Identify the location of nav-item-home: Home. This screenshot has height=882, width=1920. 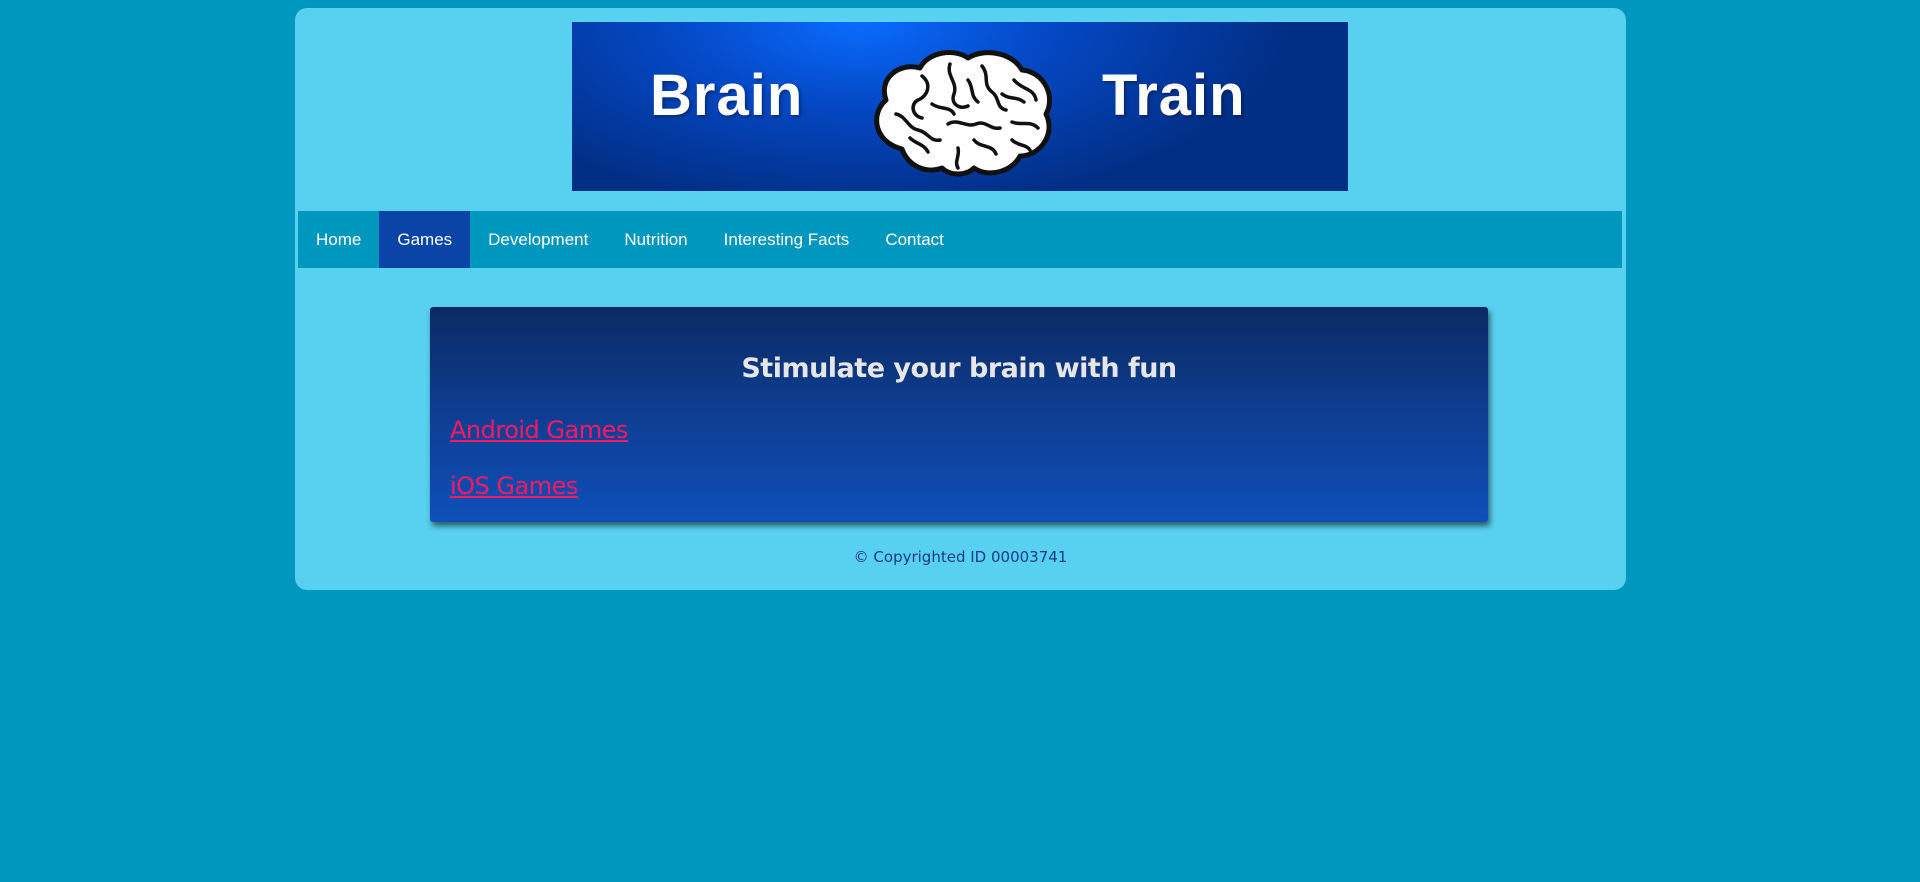
(338, 239).